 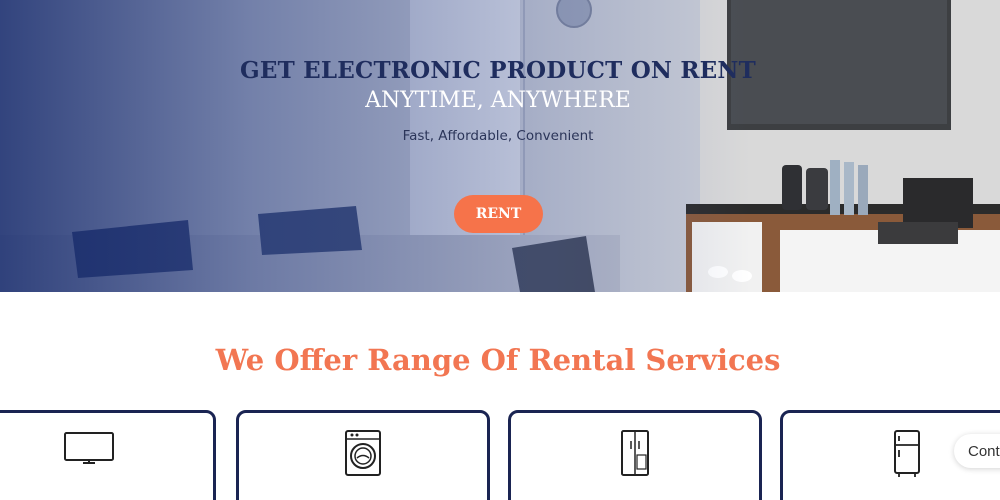 I want to click on contact-chat-button: Cont, so click(x=977, y=451).